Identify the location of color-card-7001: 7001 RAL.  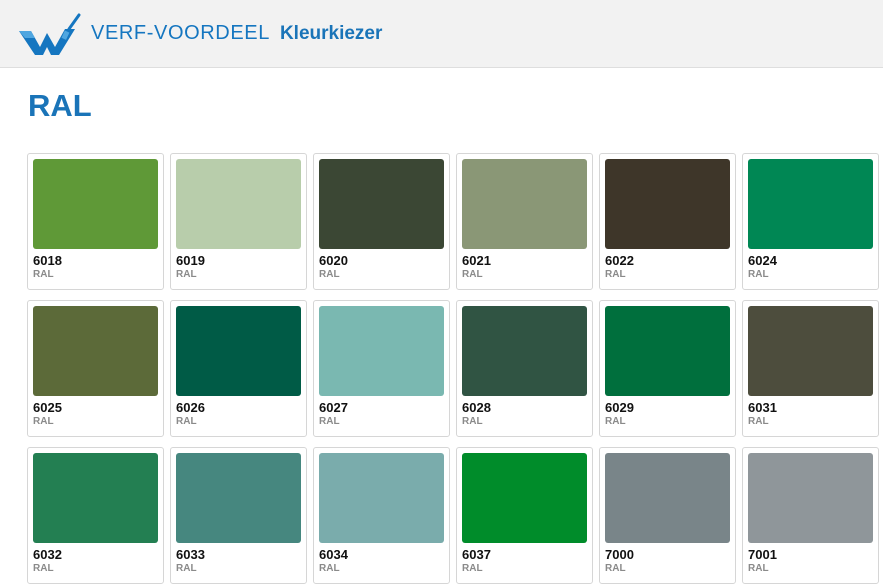
(810, 515).